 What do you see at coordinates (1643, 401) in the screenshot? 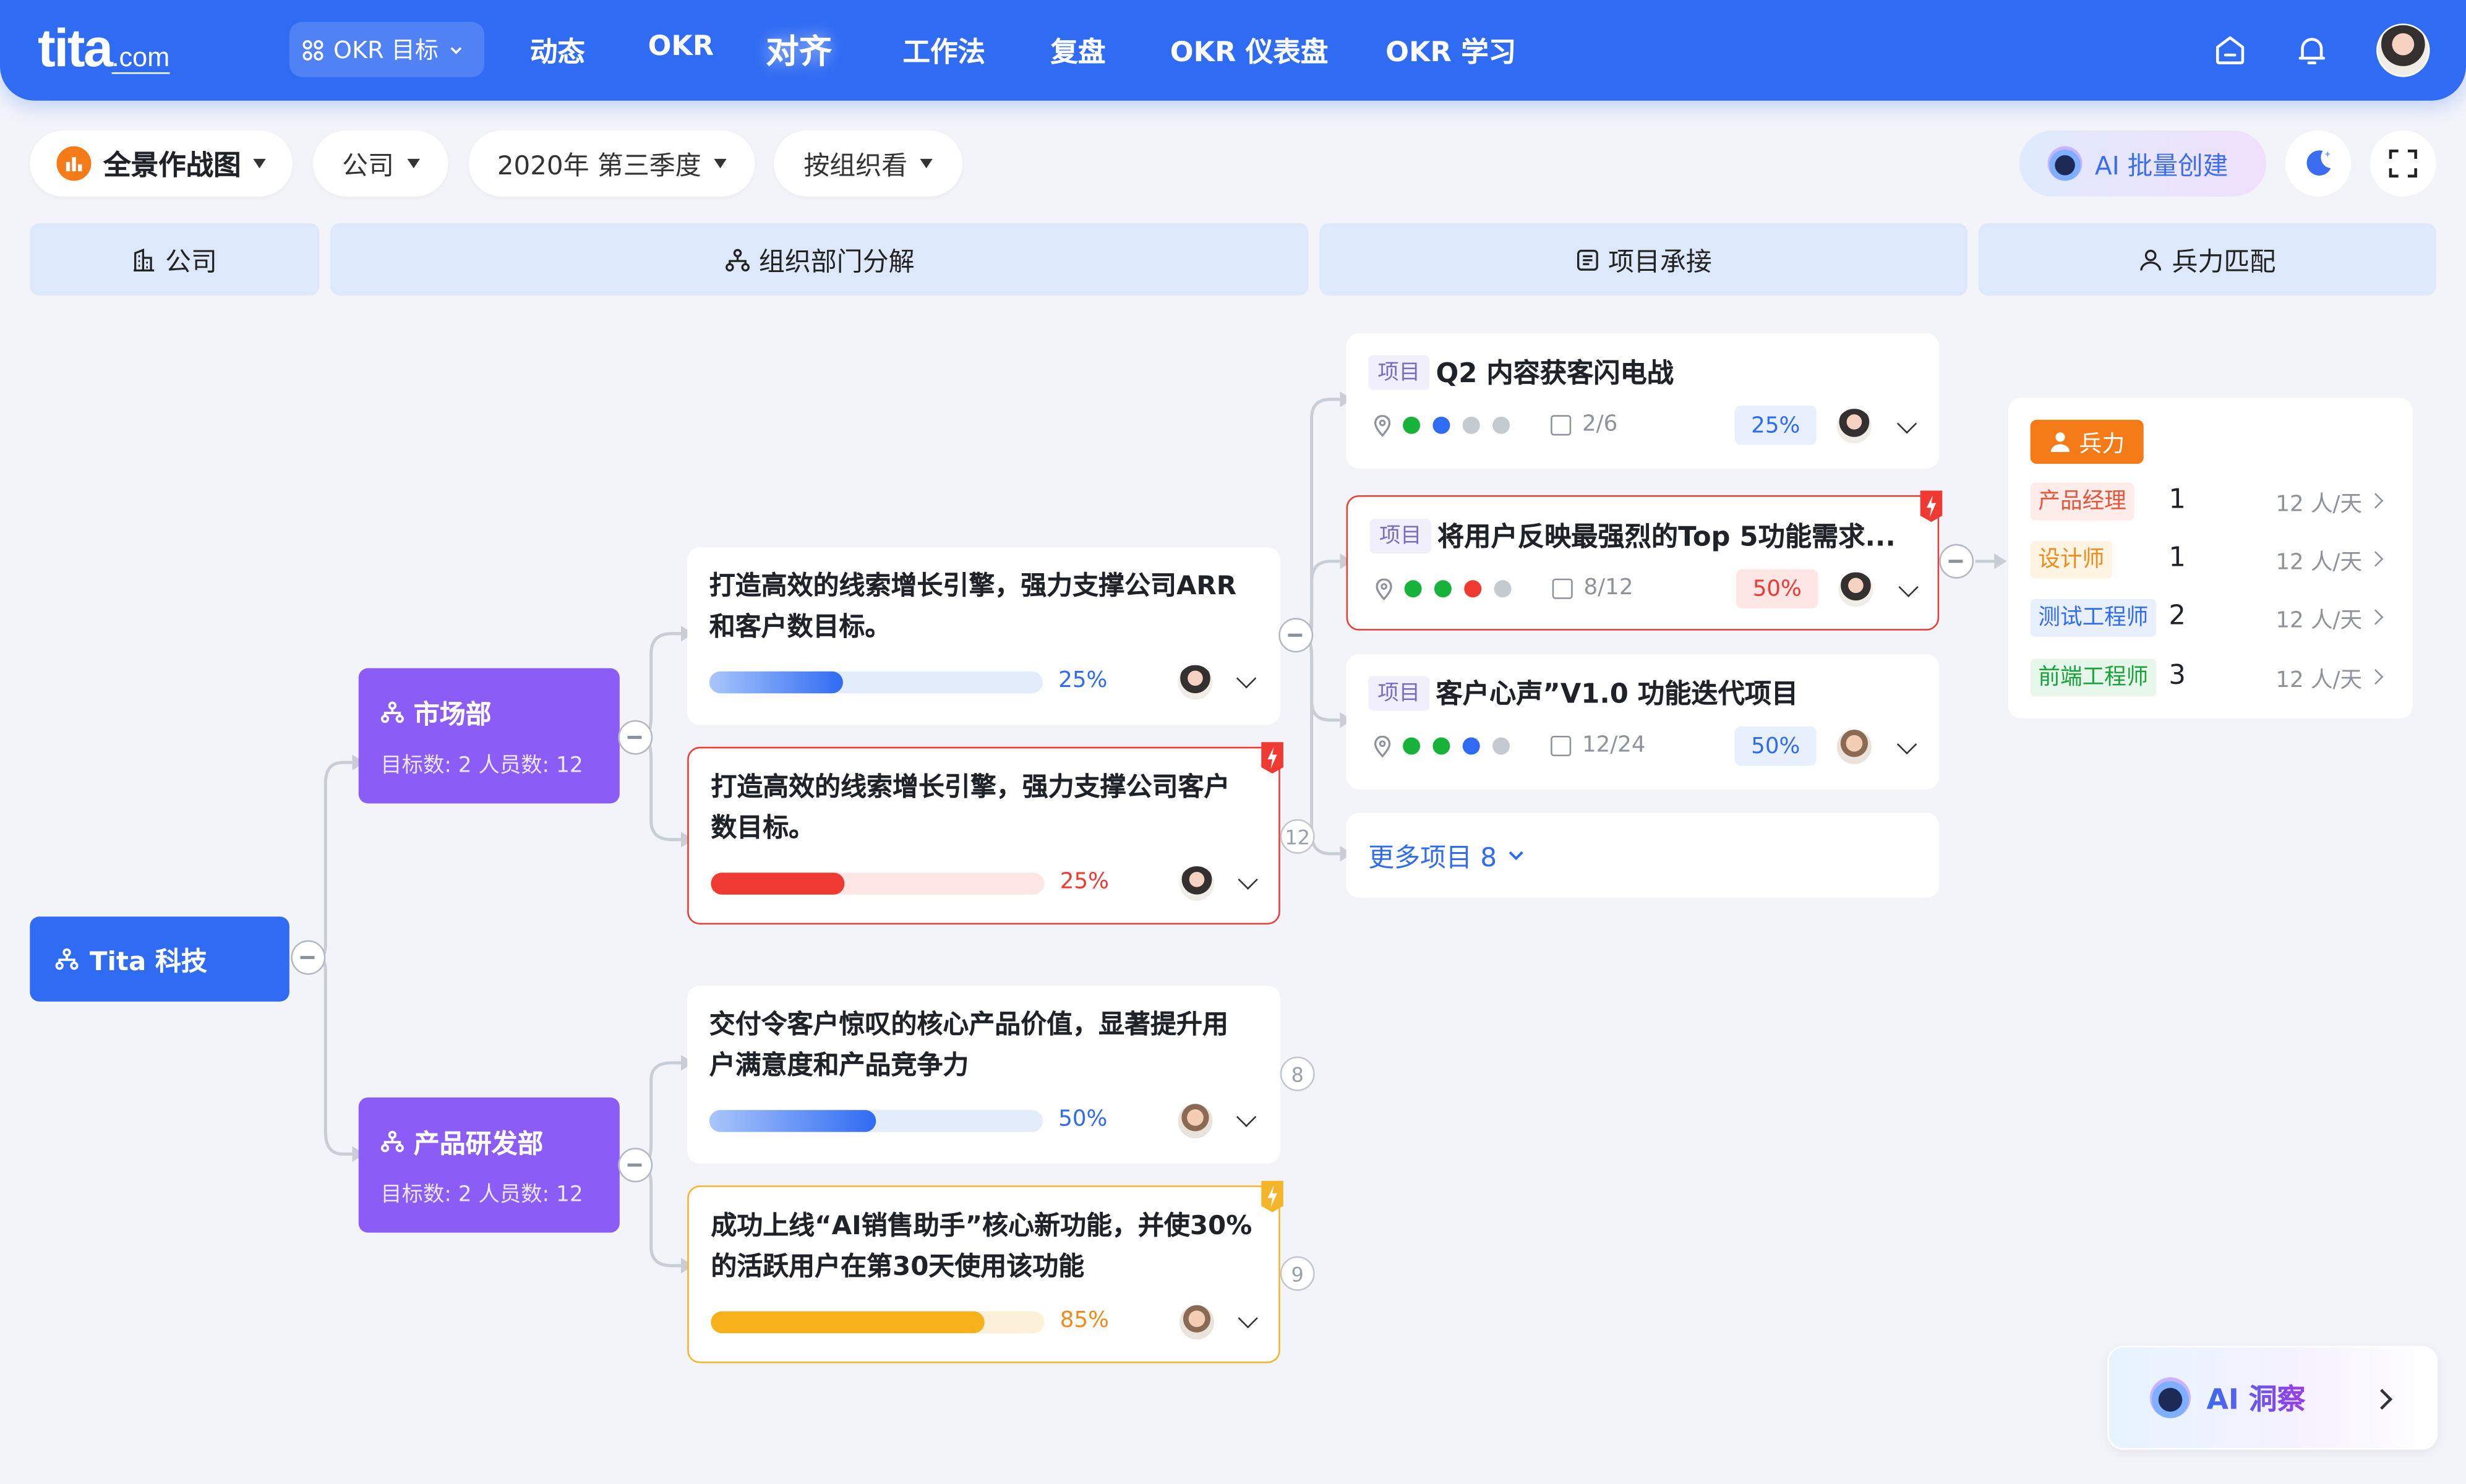
I see `project-card: 项目 Q2 内容获客闪电战 2/6 25%` at bounding box center [1643, 401].